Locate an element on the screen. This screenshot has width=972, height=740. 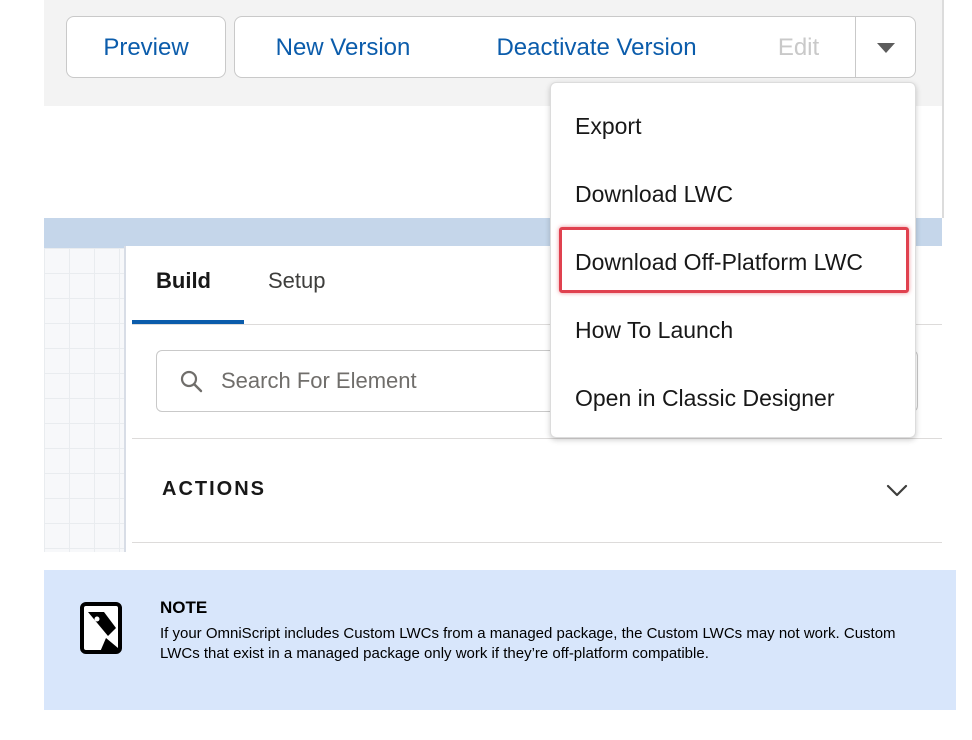
note-icon is located at coordinates (101, 628).